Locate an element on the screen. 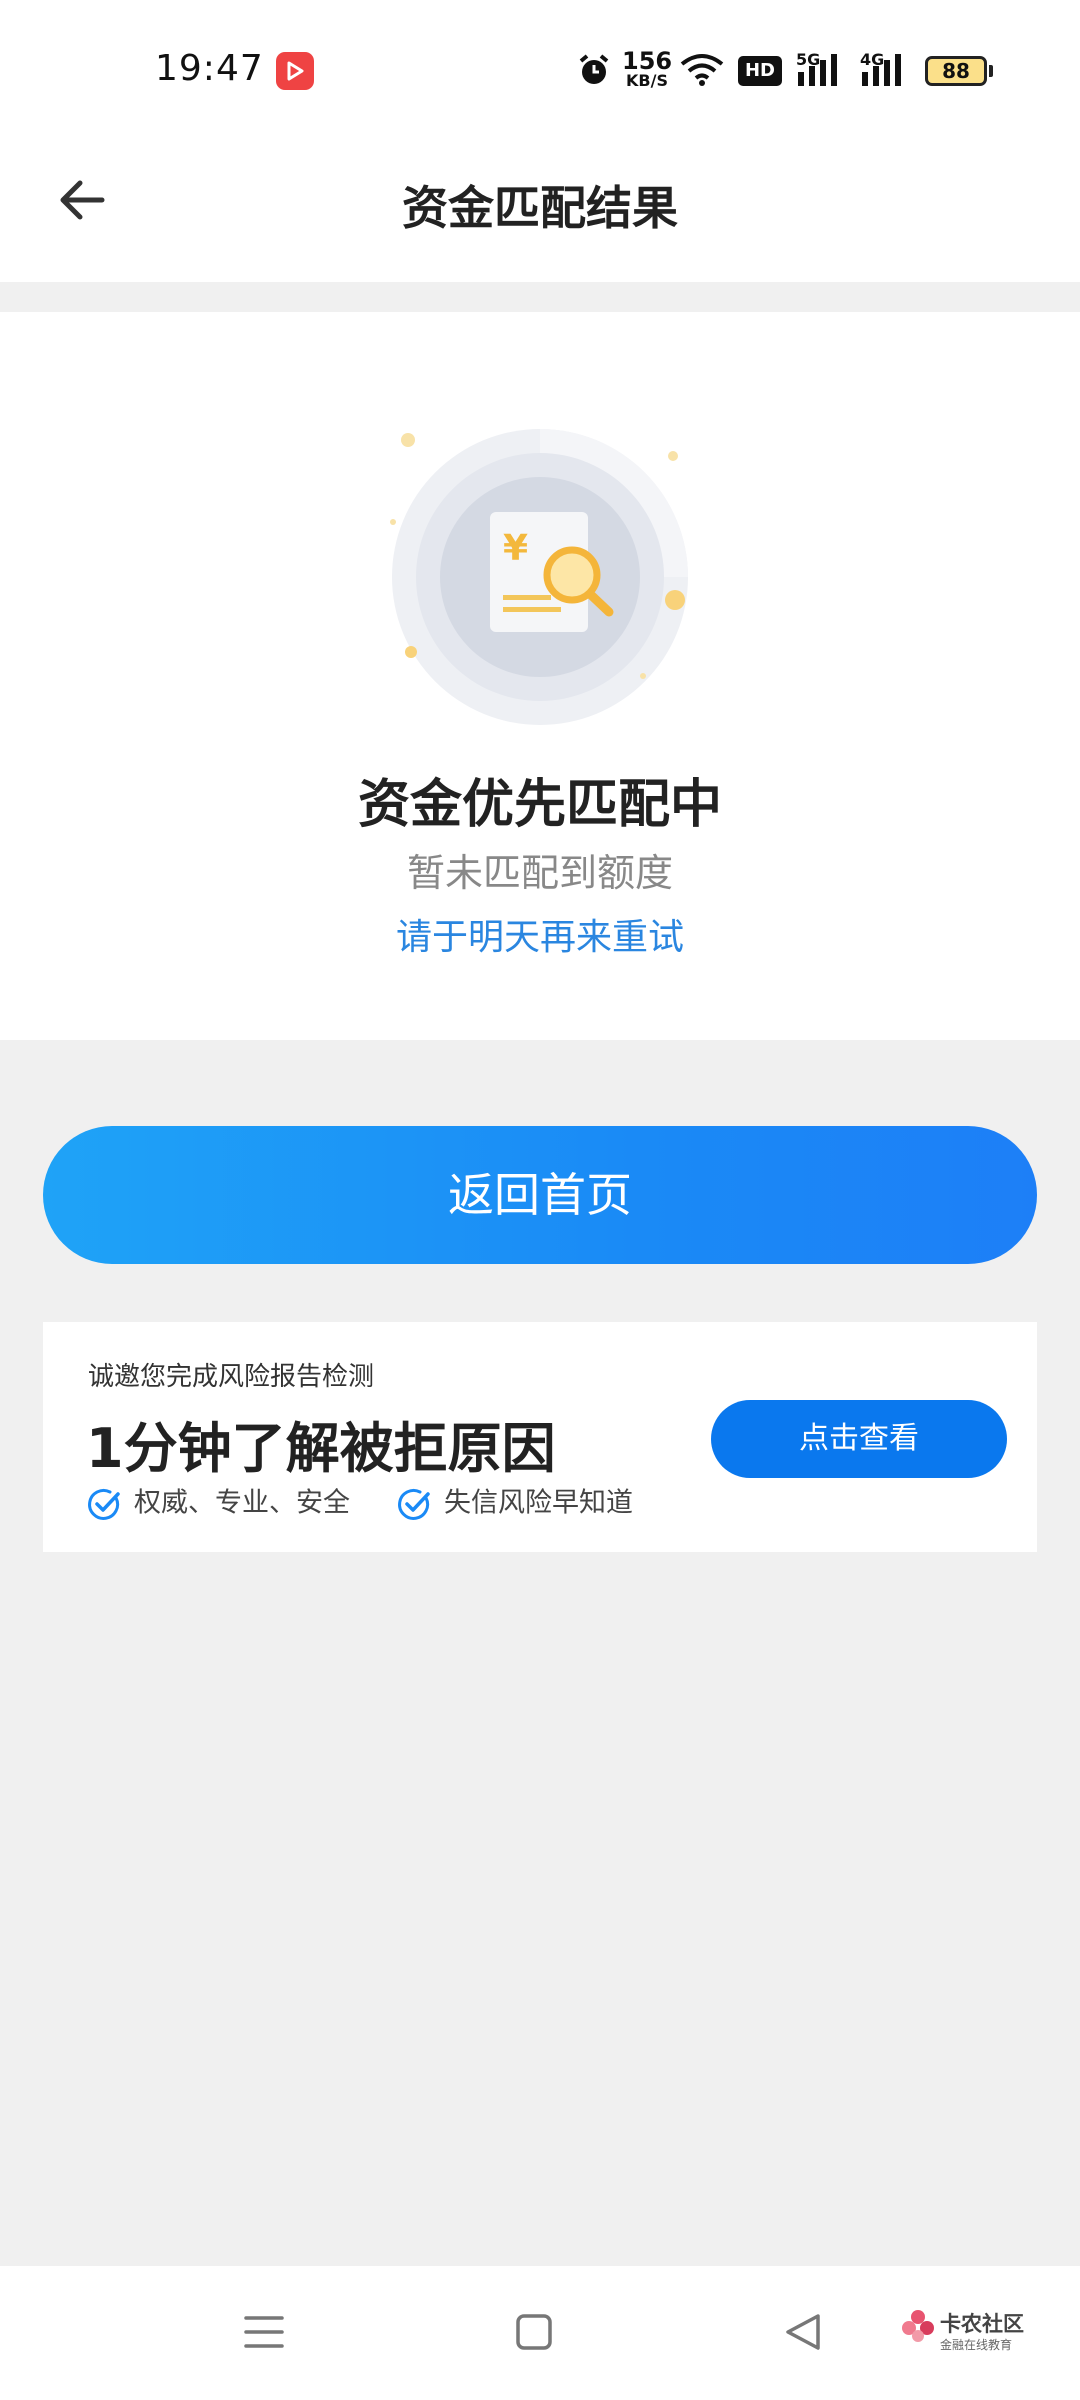 Image resolution: width=1080 pixels, height=2400 pixels. system-nav-bar: 卡农社区 金融在线教育 is located at coordinates (540, 2333).